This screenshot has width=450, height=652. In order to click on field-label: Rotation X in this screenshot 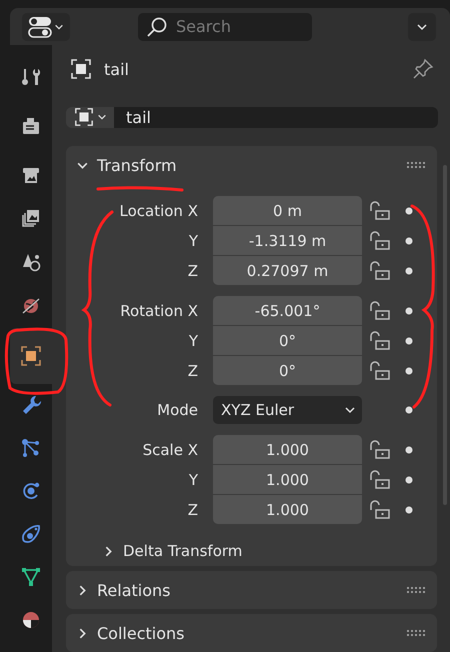, I will do `click(159, 311)`.